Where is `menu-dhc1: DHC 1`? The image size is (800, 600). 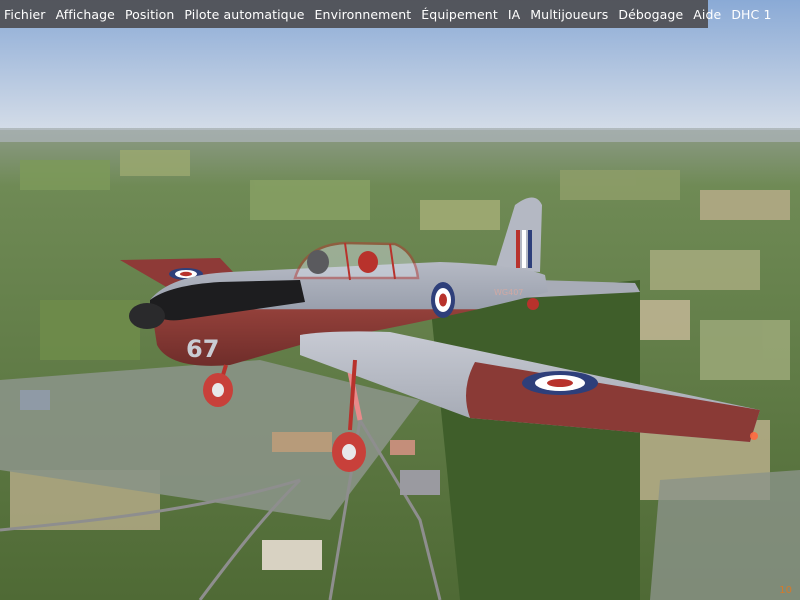 menu-dhc1: DHC 1 is located at coordinates (753, 14).